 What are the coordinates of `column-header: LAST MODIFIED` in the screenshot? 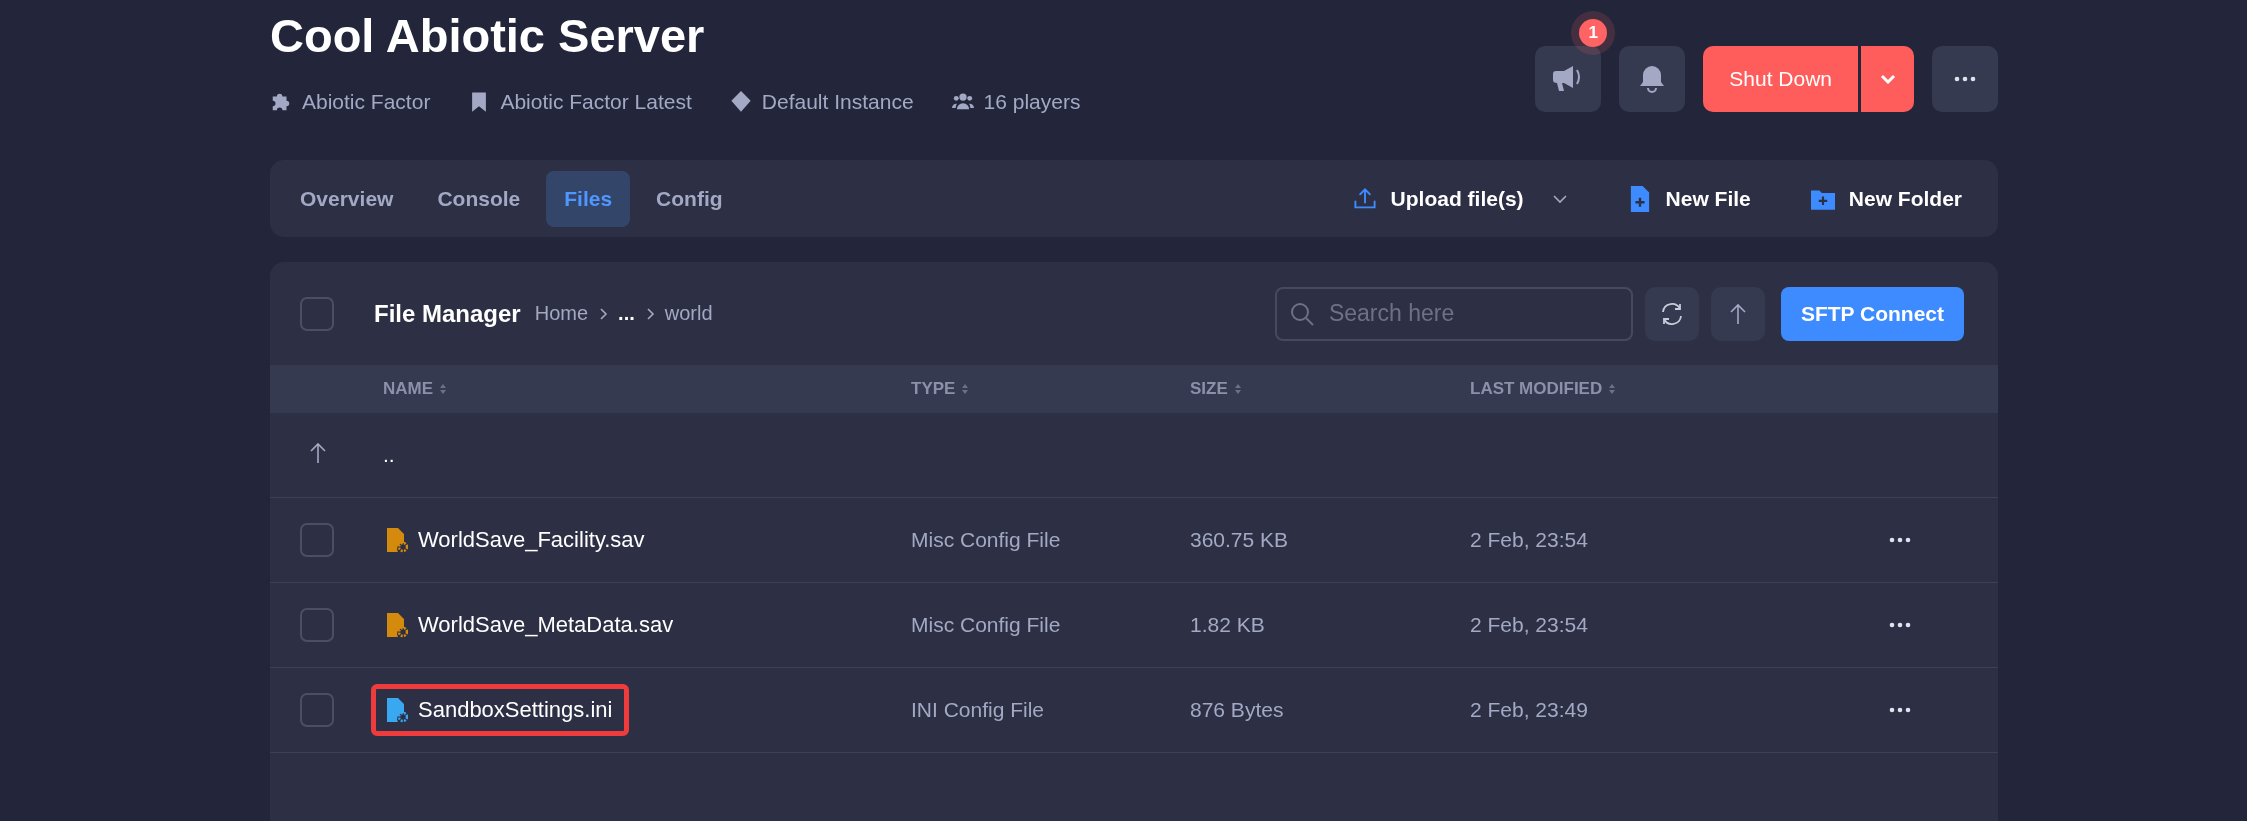 It's located at (1536, 389).